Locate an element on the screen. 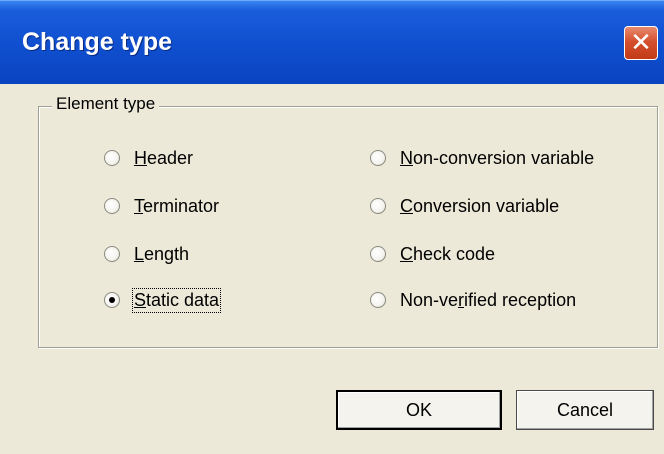  radio-conversion-variable: Conversion variable is located at coordinates (464, 206).